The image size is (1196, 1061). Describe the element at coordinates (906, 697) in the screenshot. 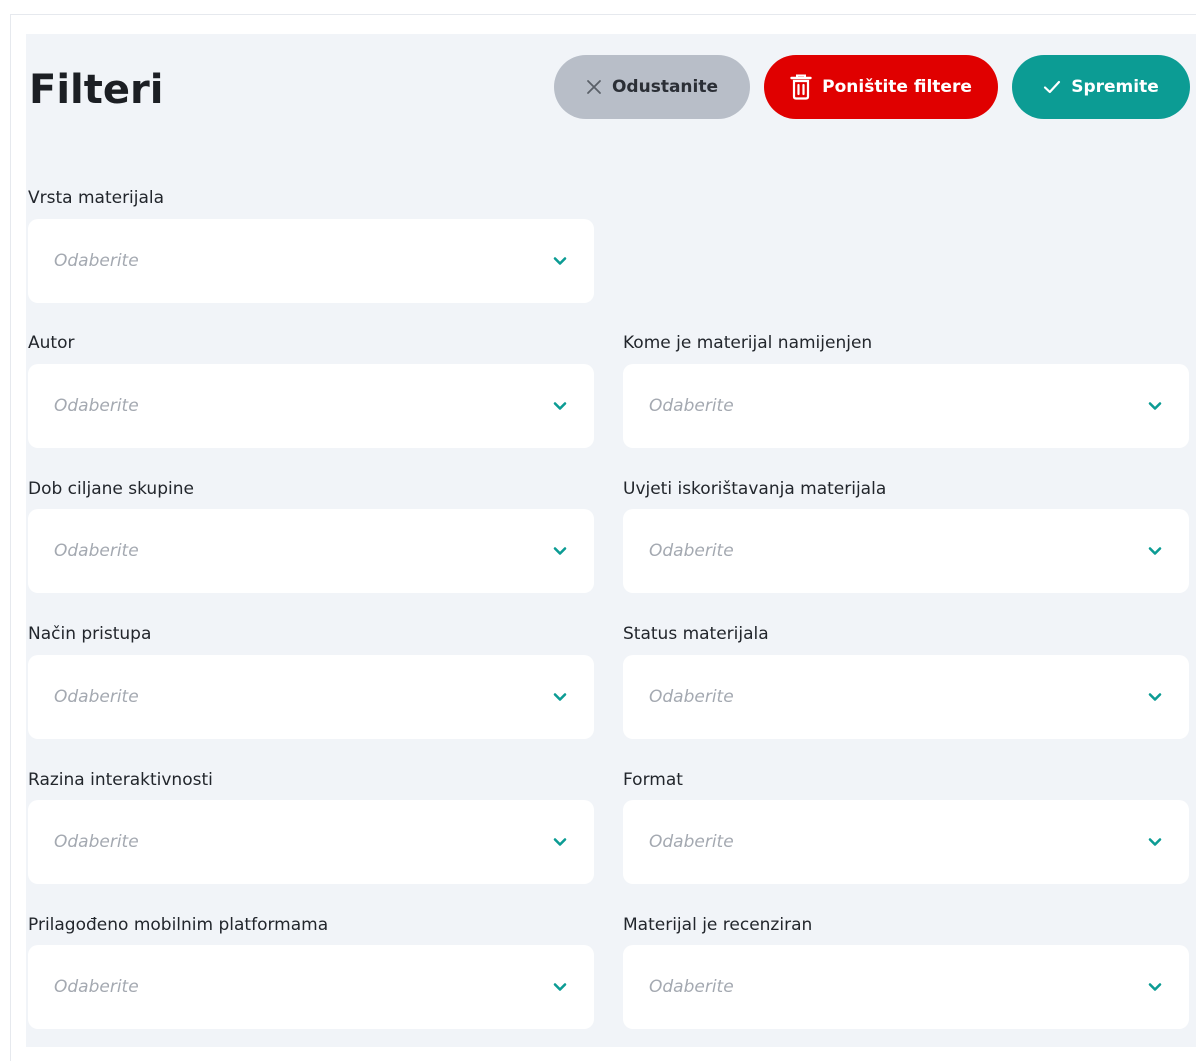

I see `select-material-status: Odaberite` at that location.